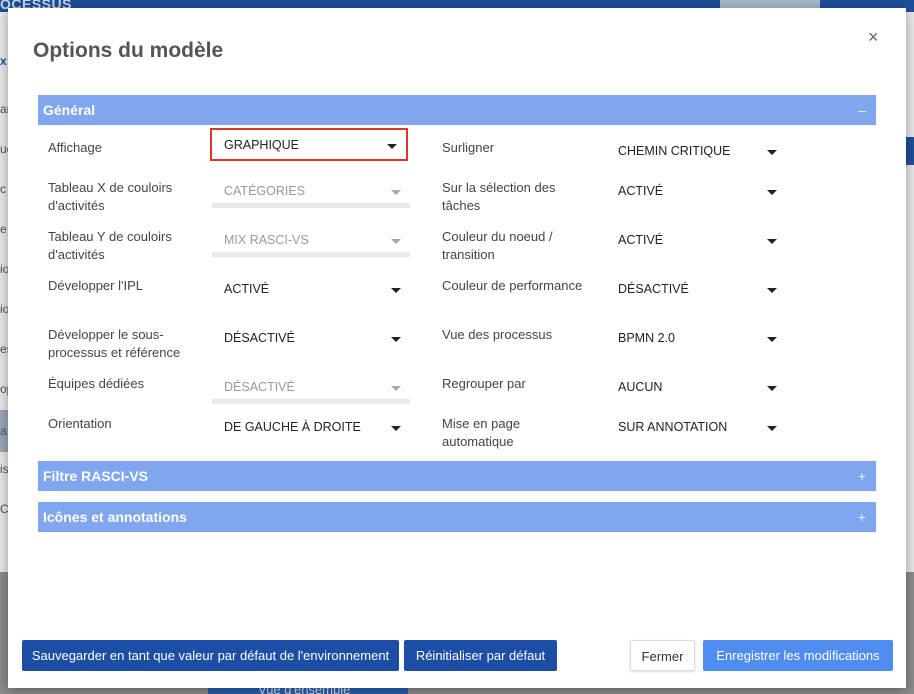 This screenshot has height=694, width=914. What do you see at coordinates (674, 151) in the screenshot?
I see `select-value: CHEMIN CRITIQUE` at bounding box center [674, 151].